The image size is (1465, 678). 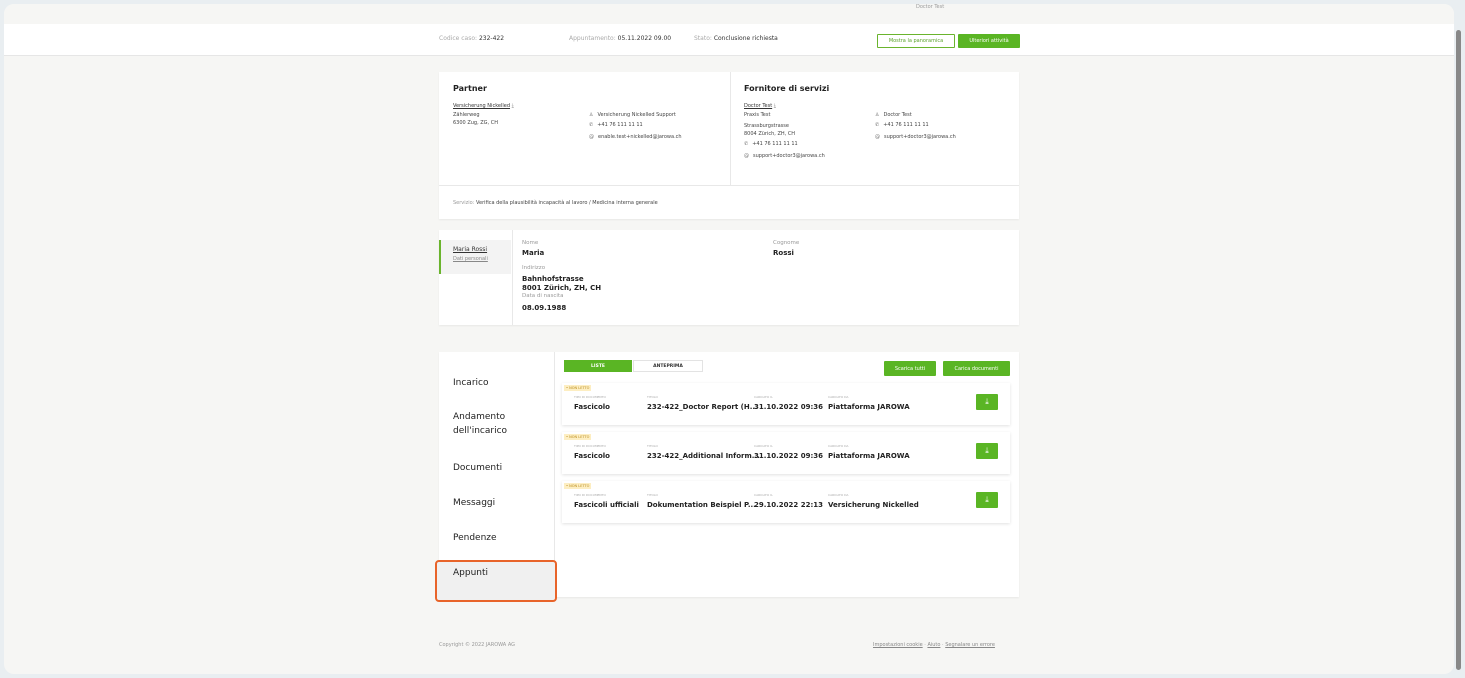 I want to click on partner-contact: ♙ Versicherung Nickelled Support, so click(x=632, y=115).